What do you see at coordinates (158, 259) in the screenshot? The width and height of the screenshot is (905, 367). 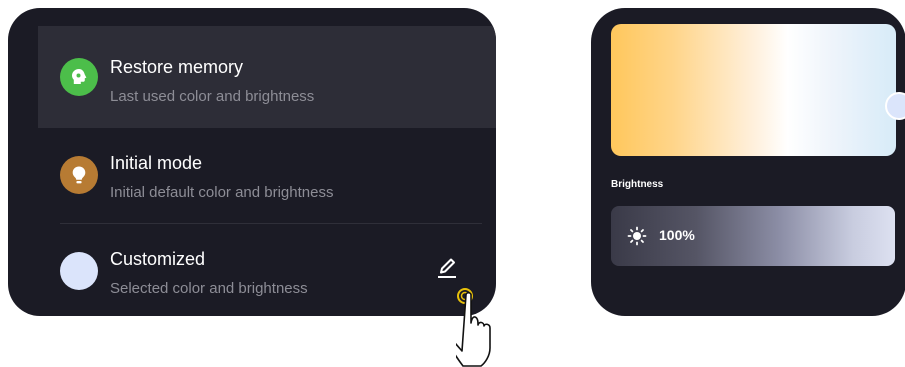 I see `mode-title: Customized` at bounding box center [158, 259].